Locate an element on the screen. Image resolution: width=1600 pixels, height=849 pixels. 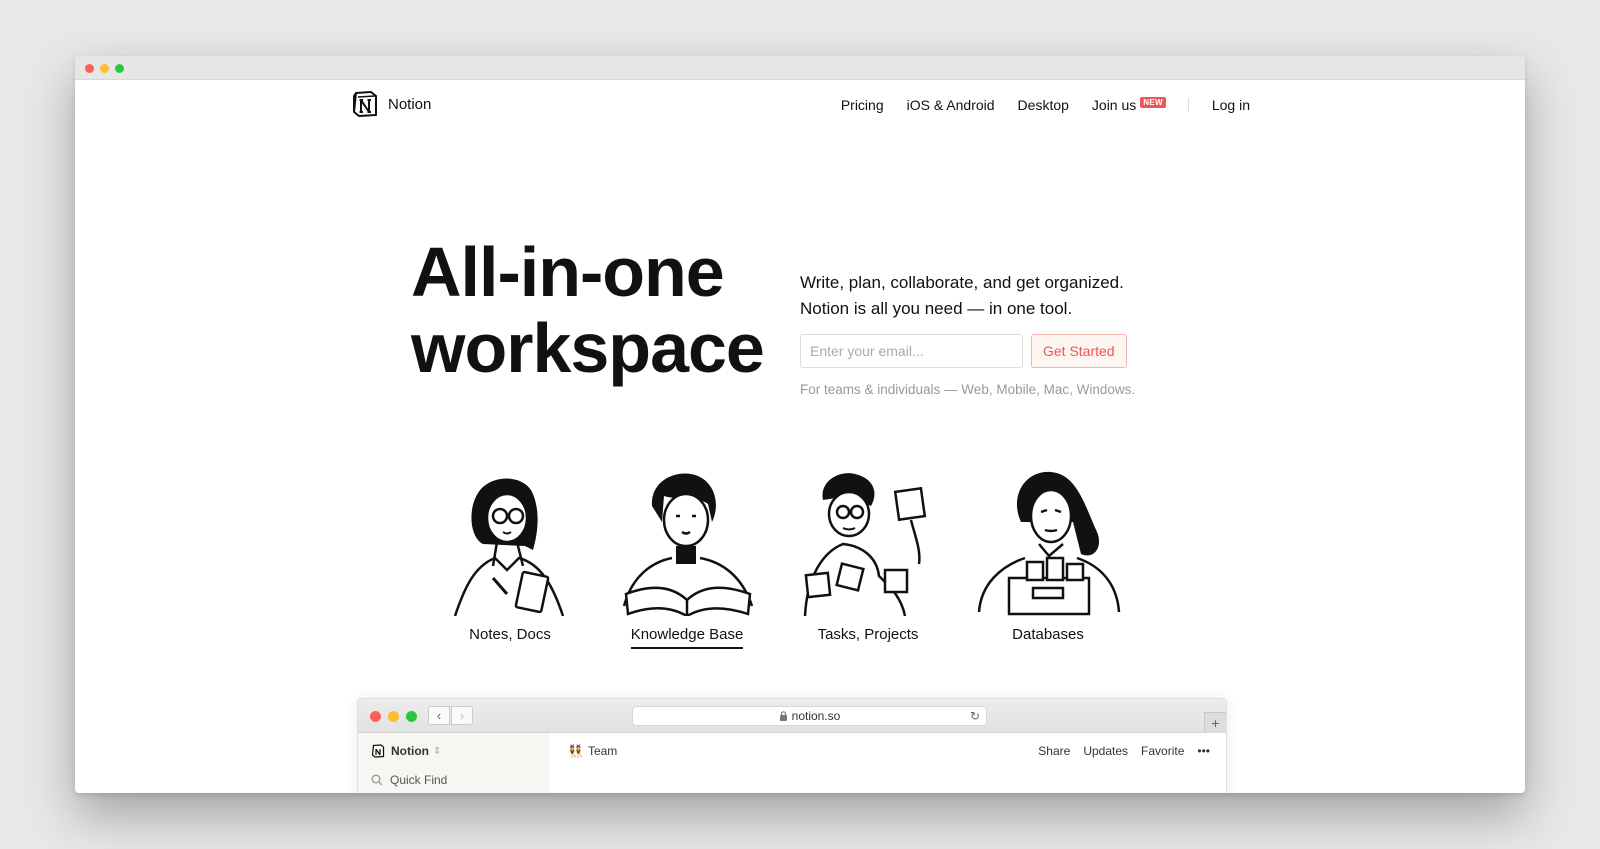
preview-updates-action: Updates is located at coordinates (1106, 751).